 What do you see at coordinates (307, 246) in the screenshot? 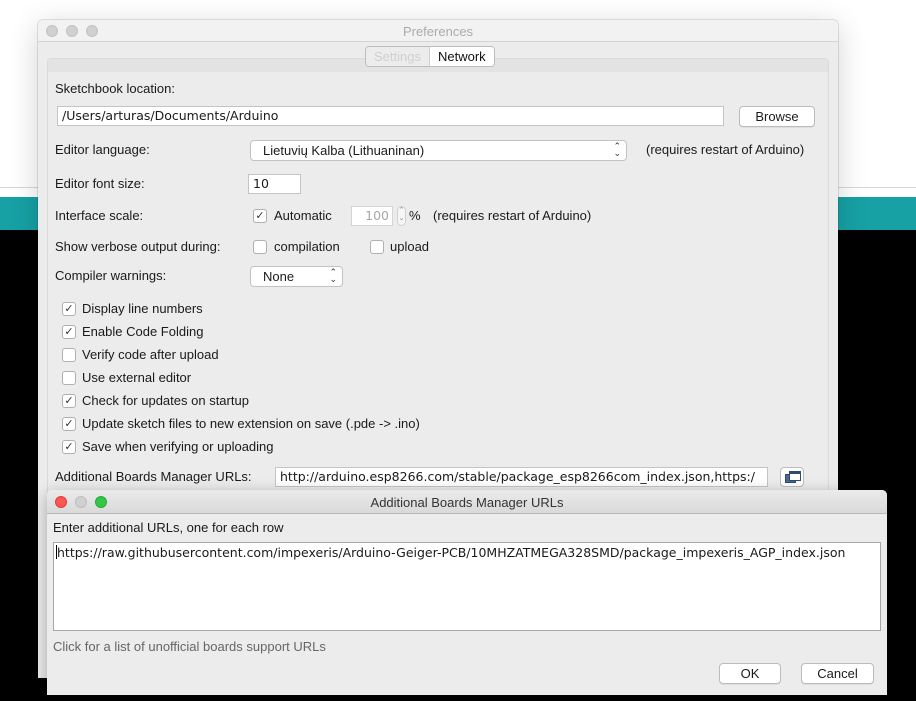
I see `verbose-compilation-label: compilation` at bounding box center [307, 246].